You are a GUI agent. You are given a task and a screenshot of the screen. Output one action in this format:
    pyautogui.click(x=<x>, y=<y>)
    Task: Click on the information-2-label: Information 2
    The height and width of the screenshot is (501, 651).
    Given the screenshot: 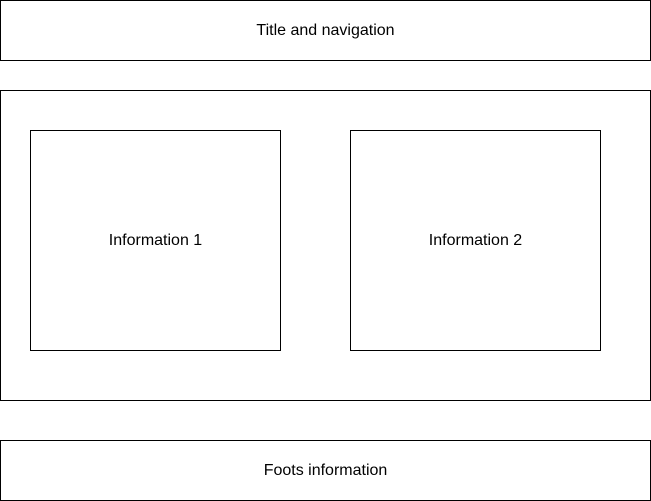 What is the action you would take?
    pyautogui.click(x=475, y=240)
    